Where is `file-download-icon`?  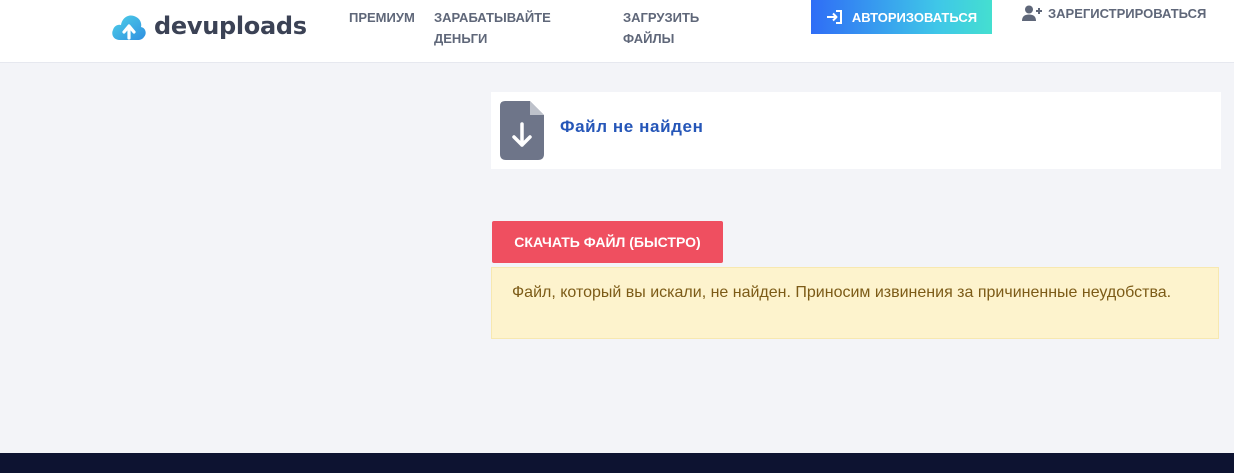 file-download-icon is located at coordinates (522, 130).